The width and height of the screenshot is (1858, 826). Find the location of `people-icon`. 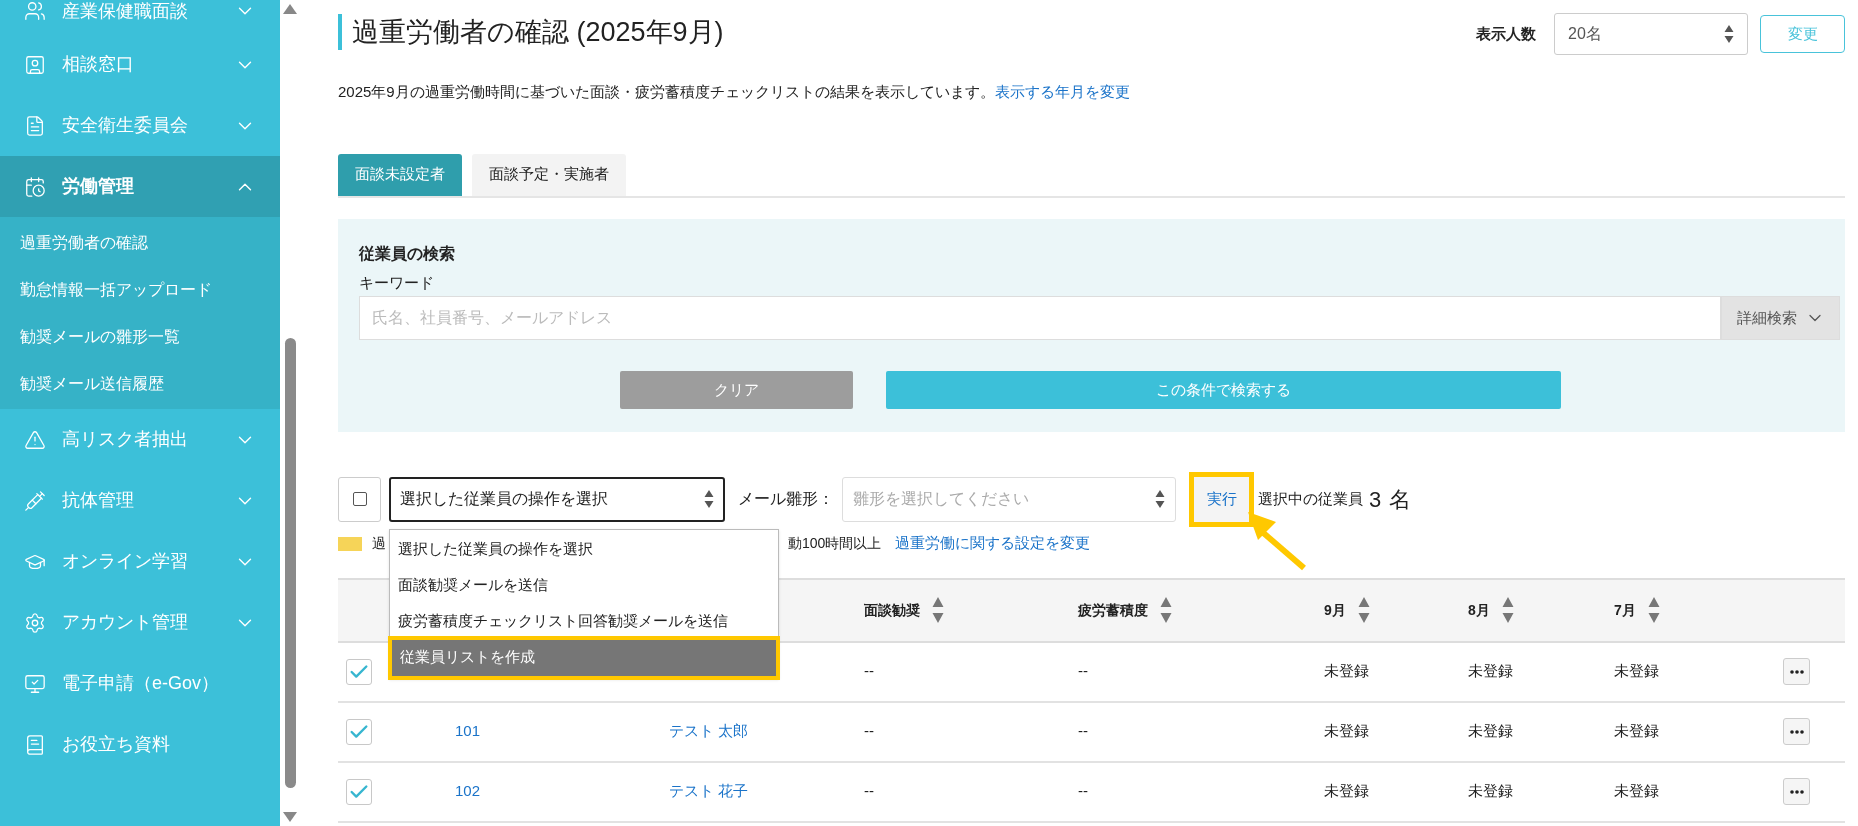

people-icon is located at coordinates (35, 11).